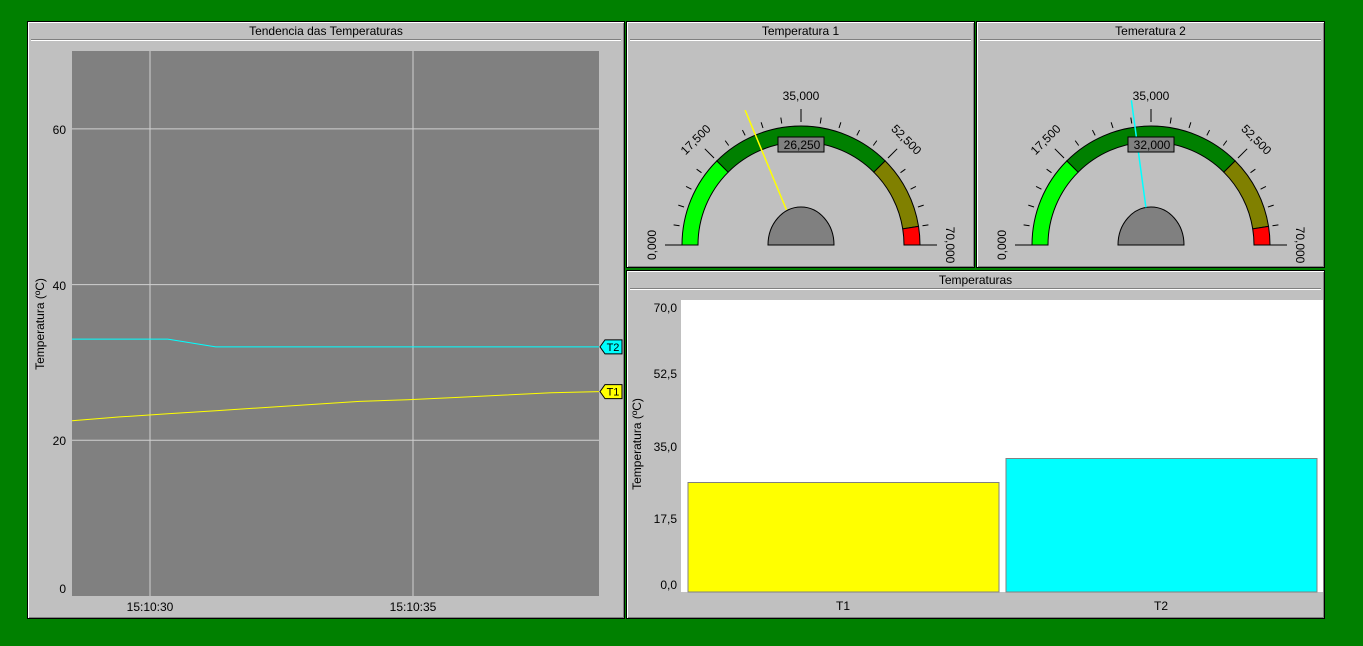 This screenshot has height=646, width=1363. I want to click on bar-y-tick: 52,5, so click(666, 374).